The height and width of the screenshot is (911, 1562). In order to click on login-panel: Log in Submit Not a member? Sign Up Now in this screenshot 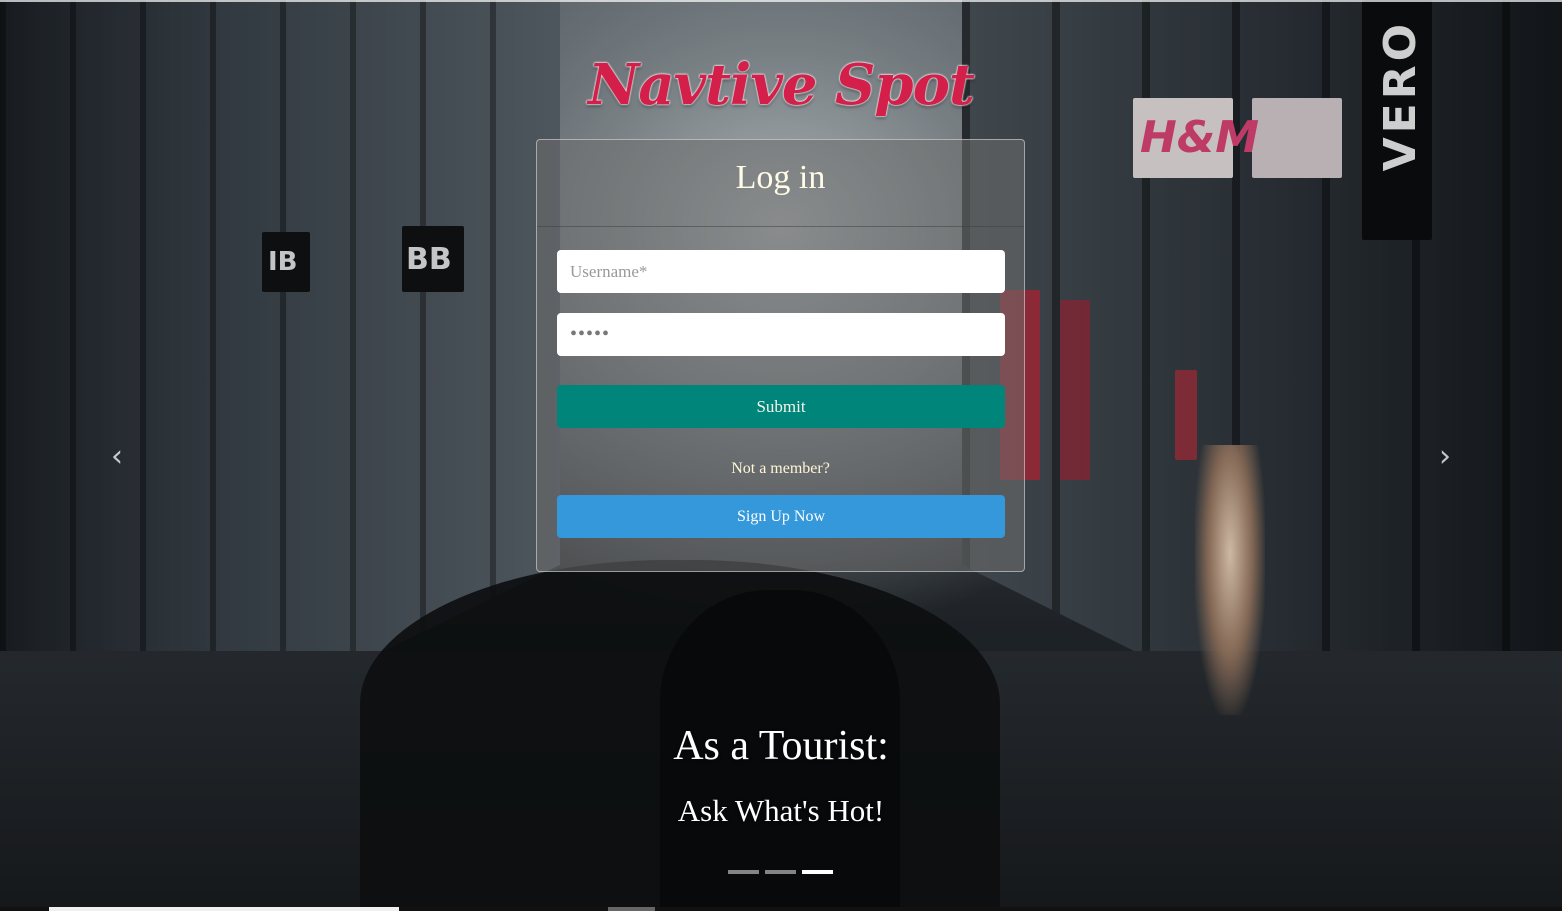, I will do `click(780, 355)`.